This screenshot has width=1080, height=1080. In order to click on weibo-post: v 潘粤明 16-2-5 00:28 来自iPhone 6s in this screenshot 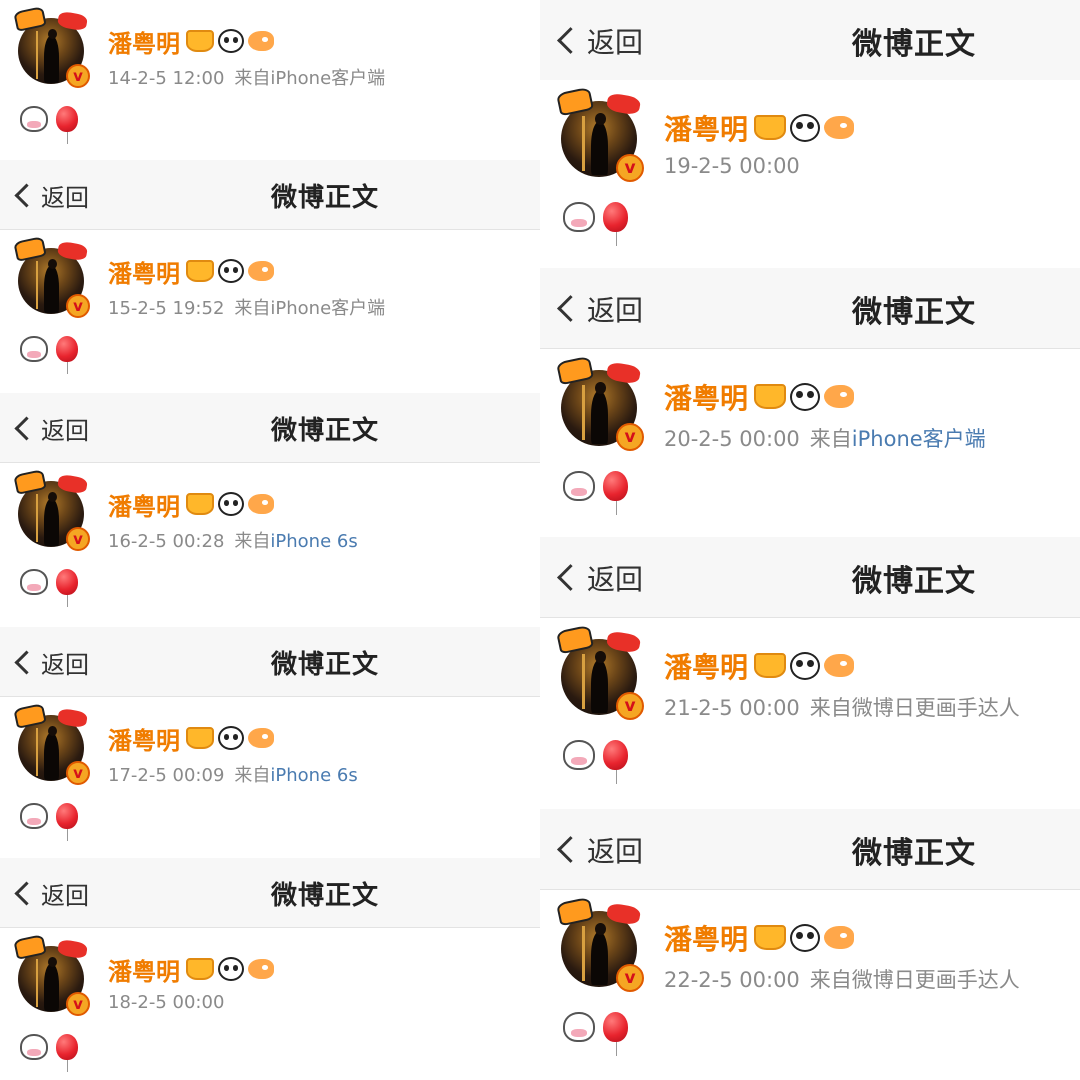, I will do `click(270, 538)`.